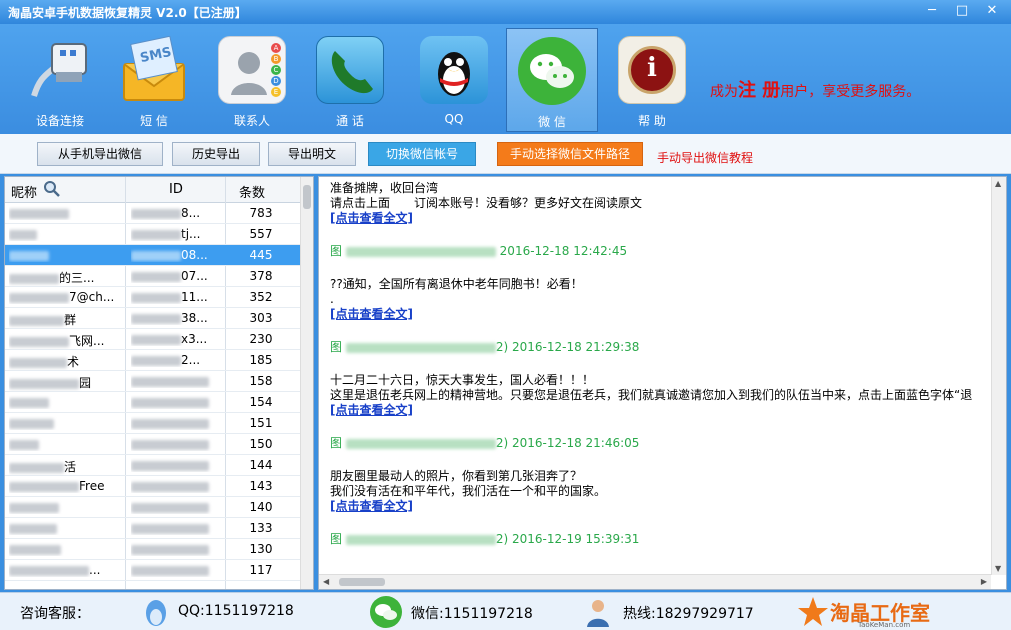 Image resolution: width=1011 pixels, height=630 pixels. What do you see at coordinates (261, 339) in the screenshot?
I see `message-count: 230` at bounding box center [261, 339].